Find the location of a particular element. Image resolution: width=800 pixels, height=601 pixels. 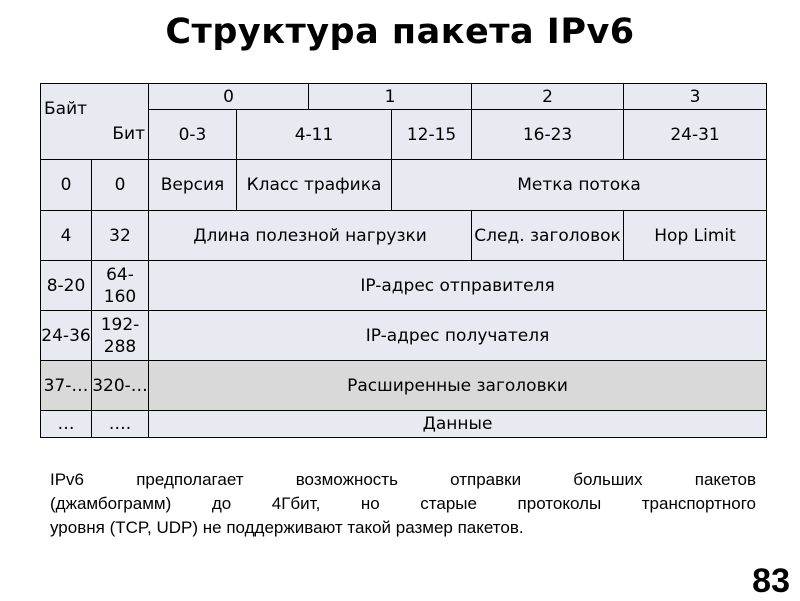

field-extension-headers: Расширенные заголовки is located at coordinates (457, 385).